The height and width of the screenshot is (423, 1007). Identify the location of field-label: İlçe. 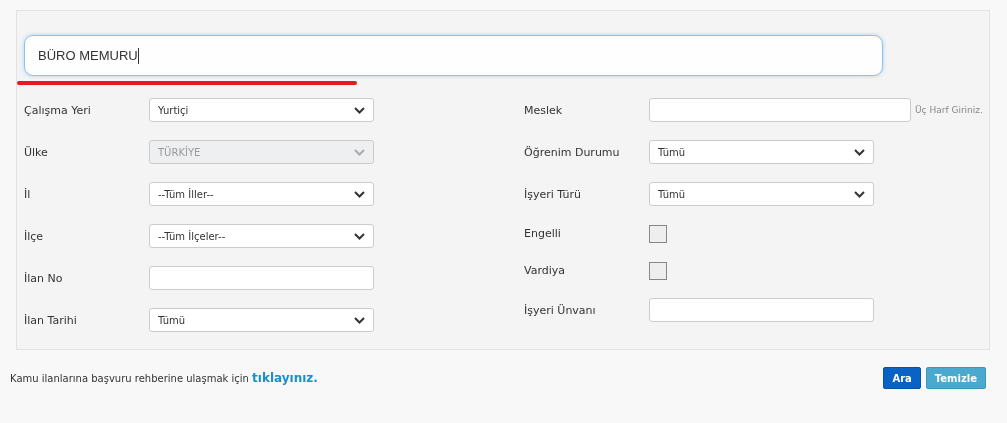
(34, 236).